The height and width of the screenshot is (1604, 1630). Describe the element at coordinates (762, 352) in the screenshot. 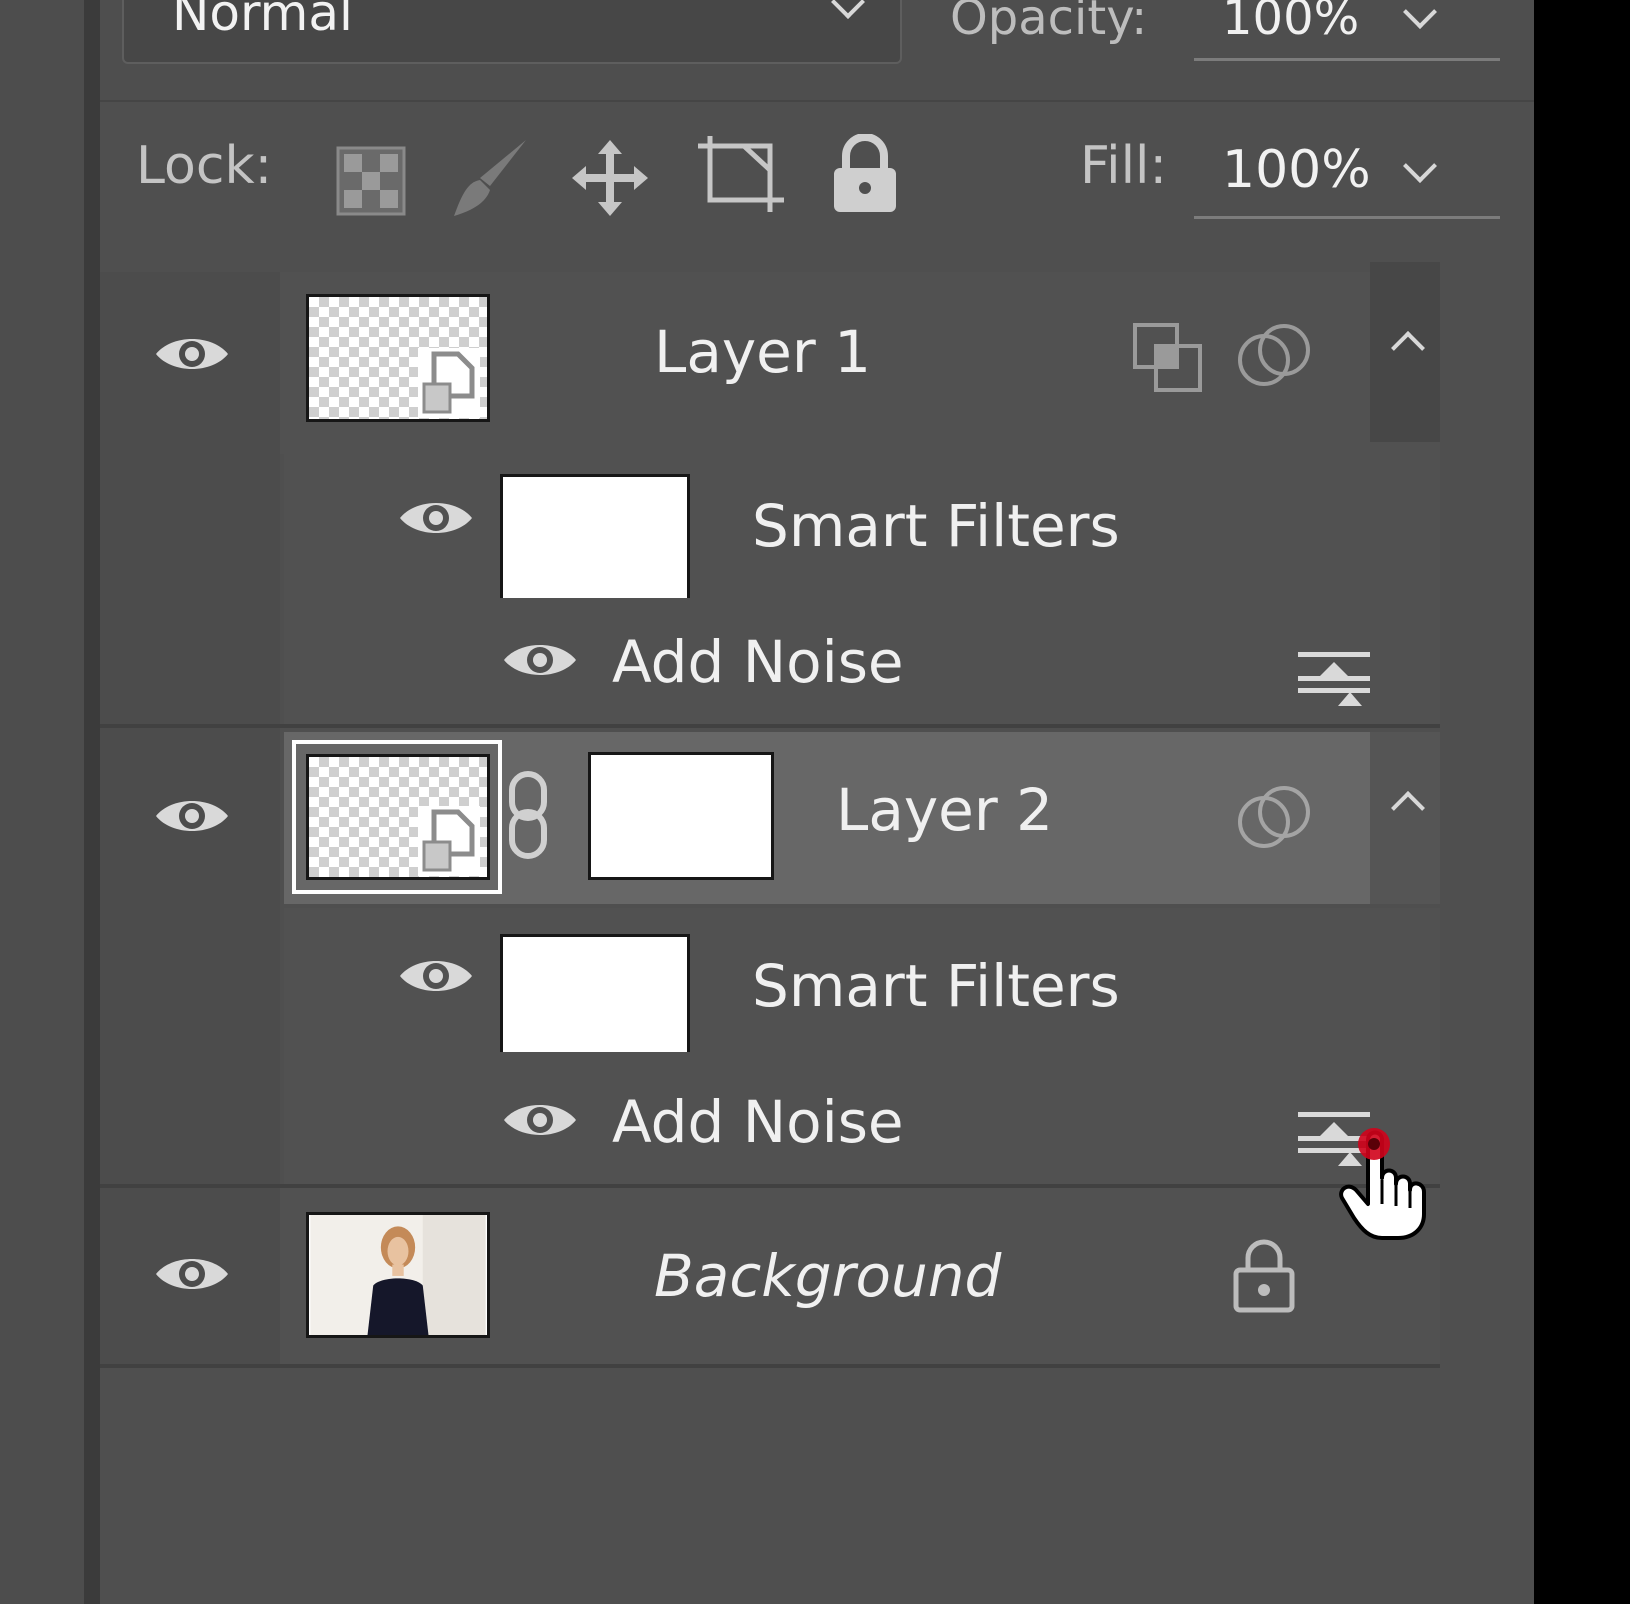

I see `layer-name: Layer 1` at that location.